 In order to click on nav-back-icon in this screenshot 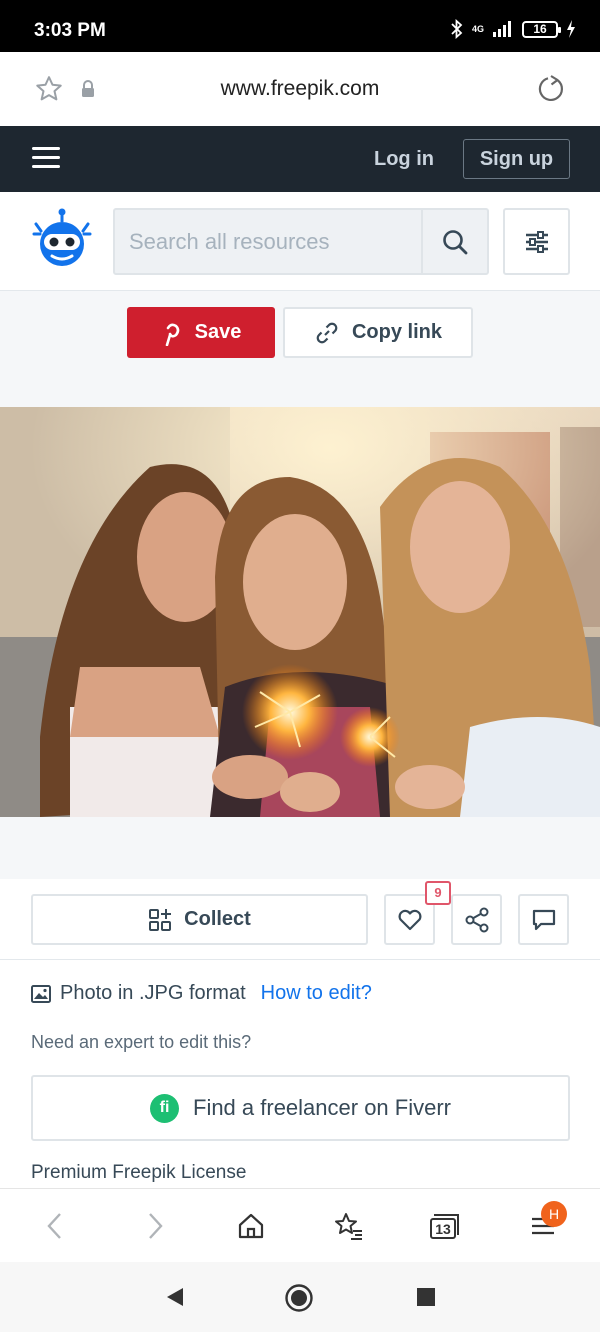, I will do `click(175, 1297)`.